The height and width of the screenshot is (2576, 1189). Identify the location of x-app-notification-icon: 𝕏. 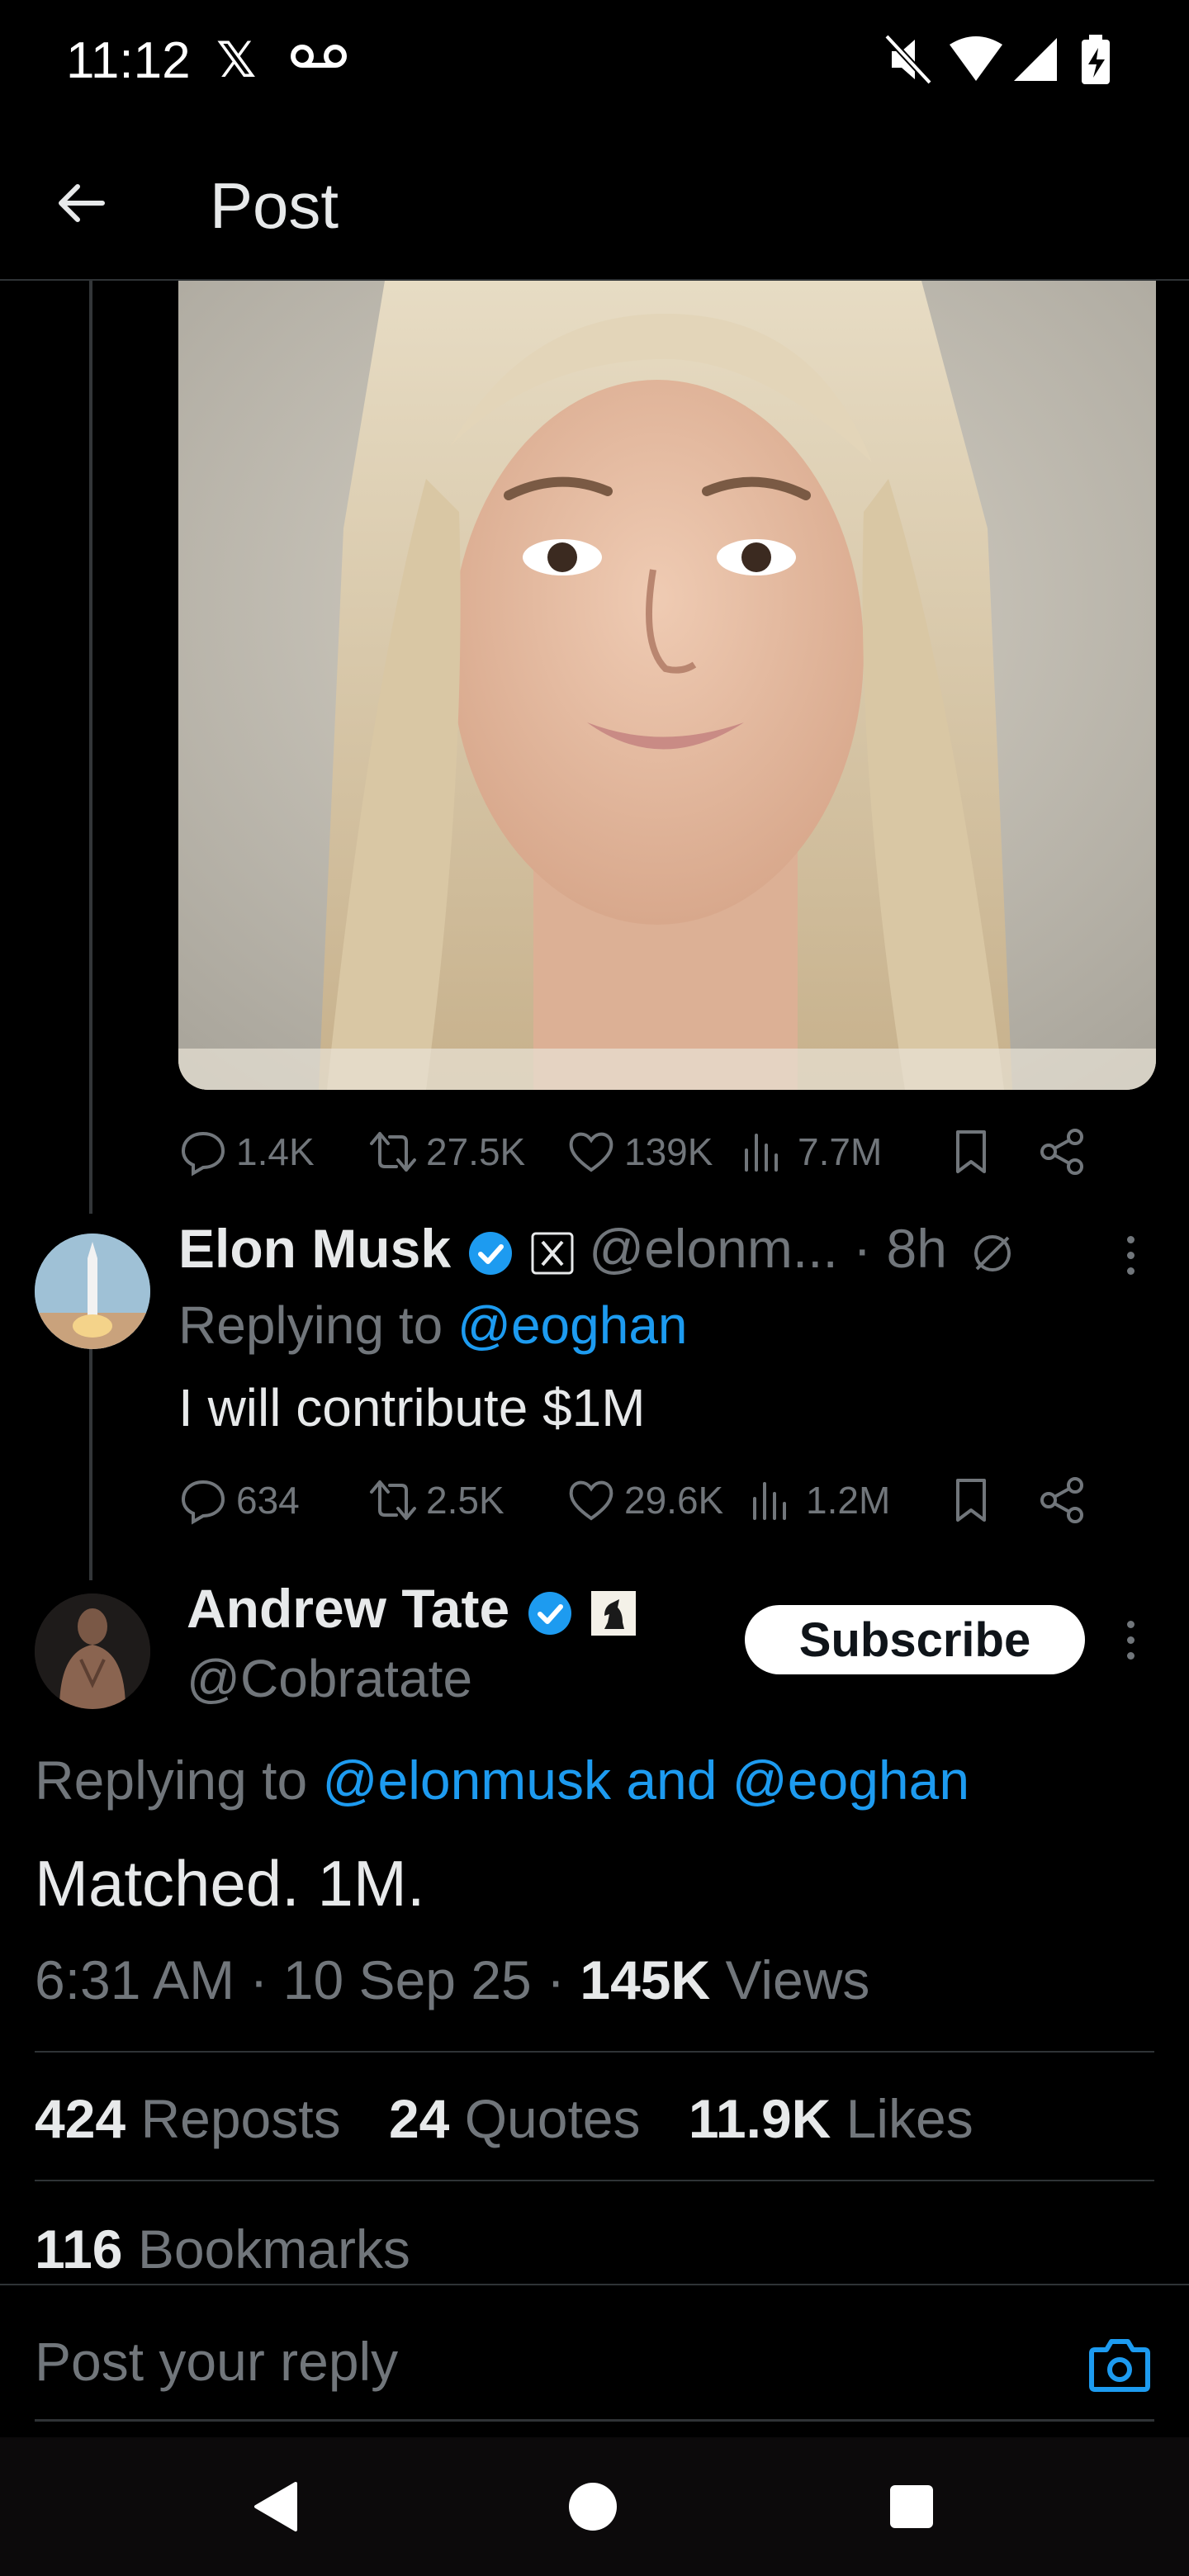
(236, 60).